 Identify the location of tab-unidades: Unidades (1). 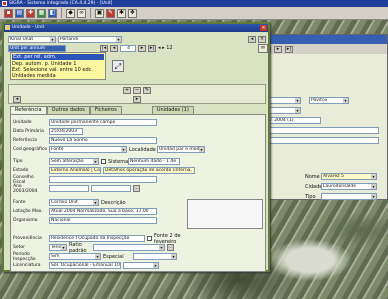
(172, 110).